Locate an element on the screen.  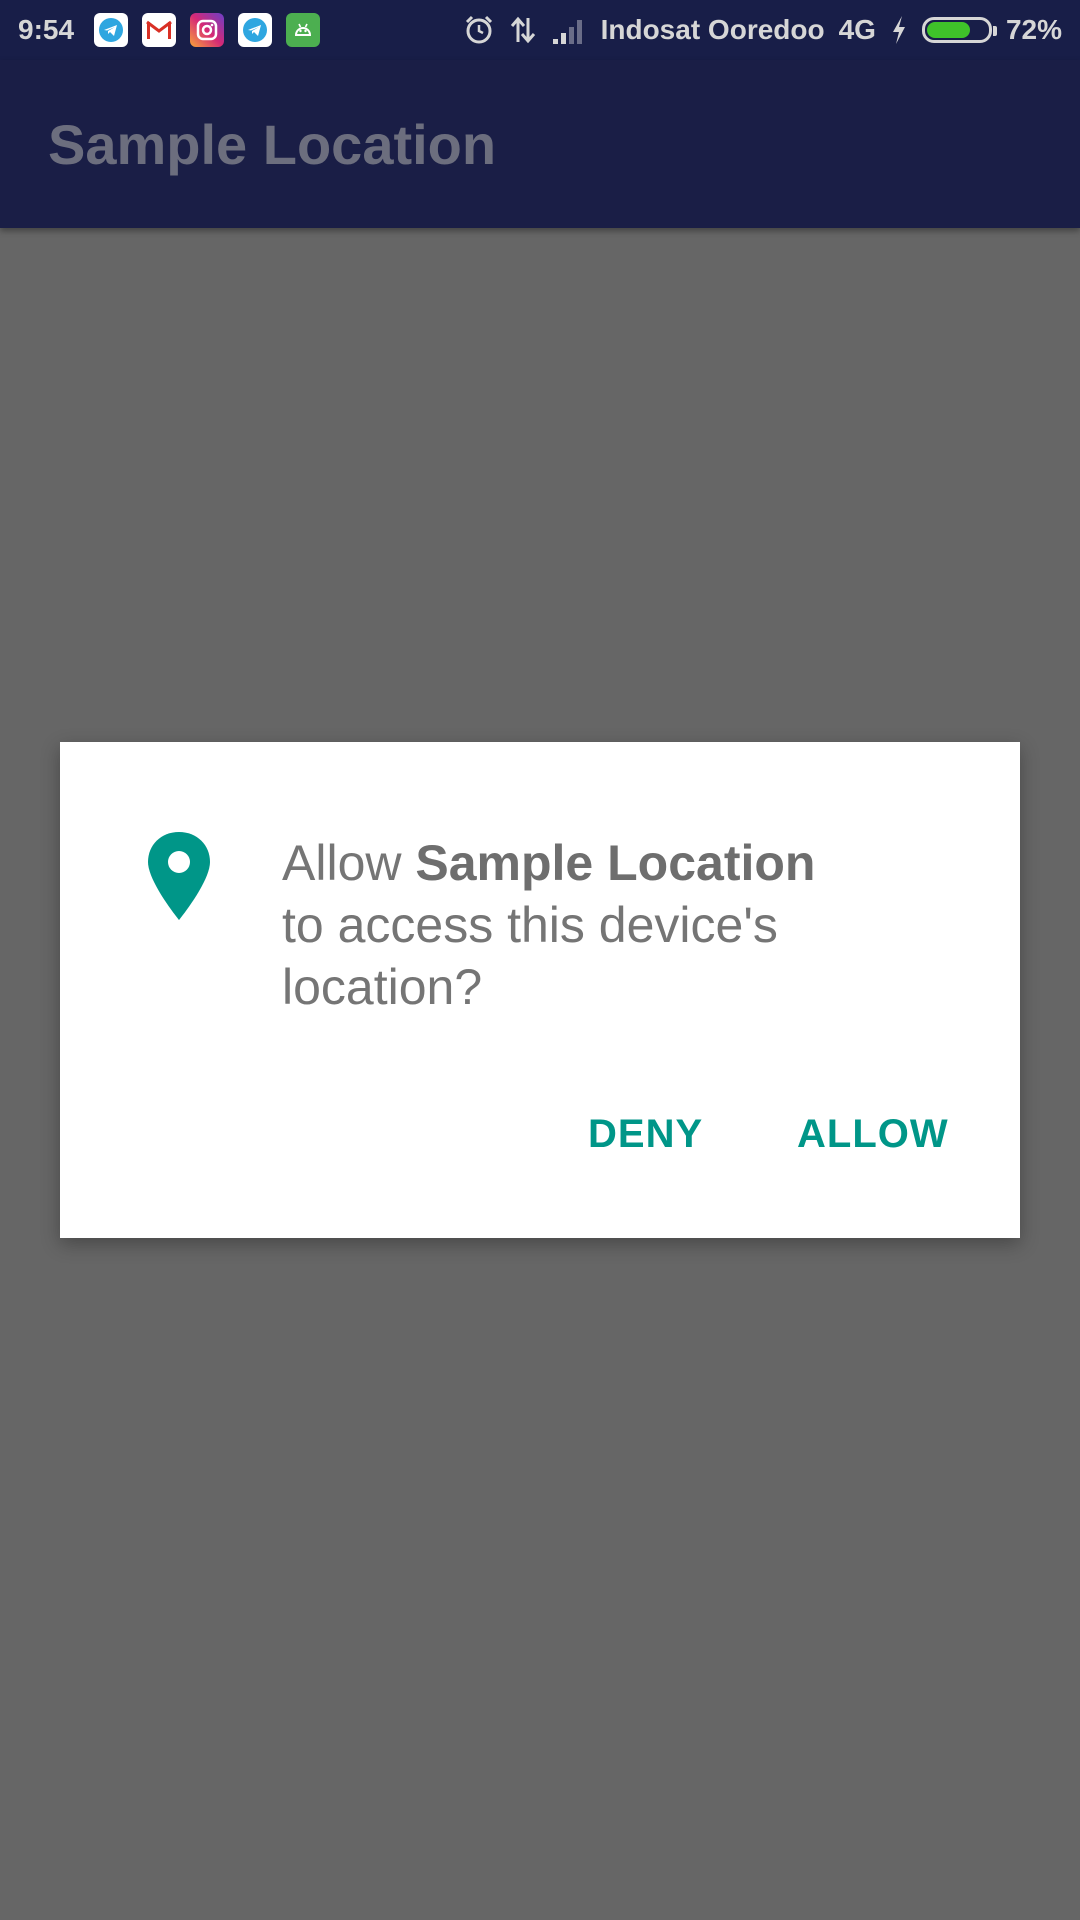
data-transfer-icon is located at coordinates (522, 30).